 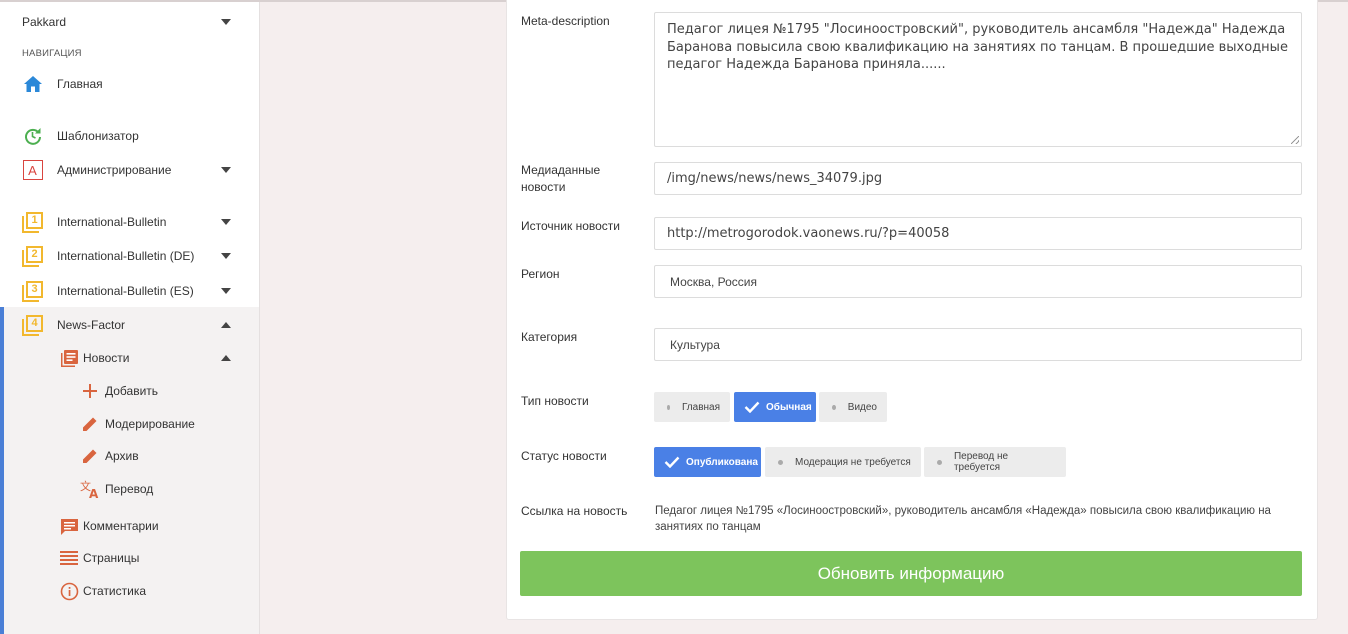 I want to click on media-value: /img/news/news/news_34079.jpg, so click(x=775, y=178).